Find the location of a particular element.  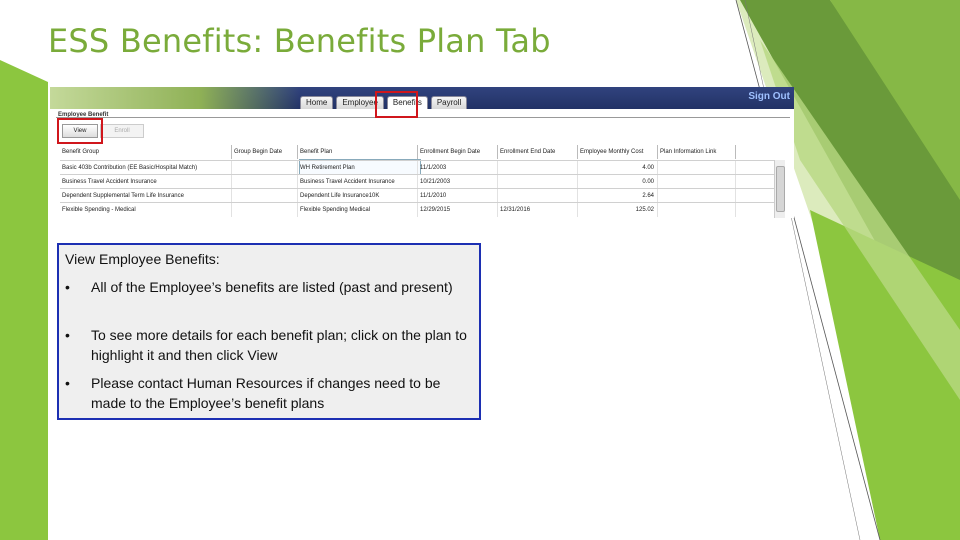

cell-benefit-plan: Business Travel Accident Insurance is located at coordinates (358, 182).